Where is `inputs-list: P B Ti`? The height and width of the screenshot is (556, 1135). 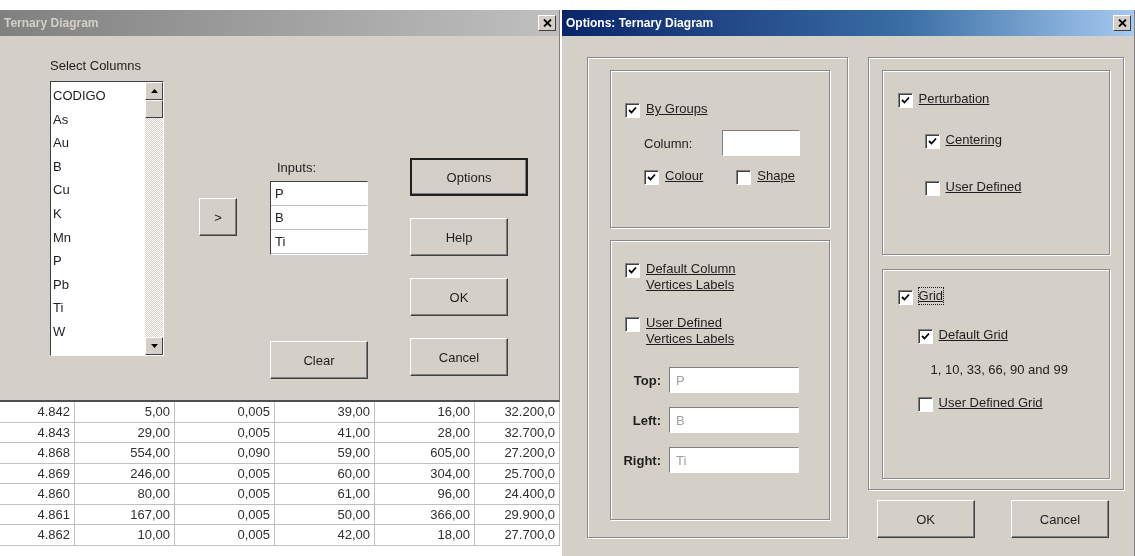
inputs-list: P B Ti is located at coordinates (319, 218).